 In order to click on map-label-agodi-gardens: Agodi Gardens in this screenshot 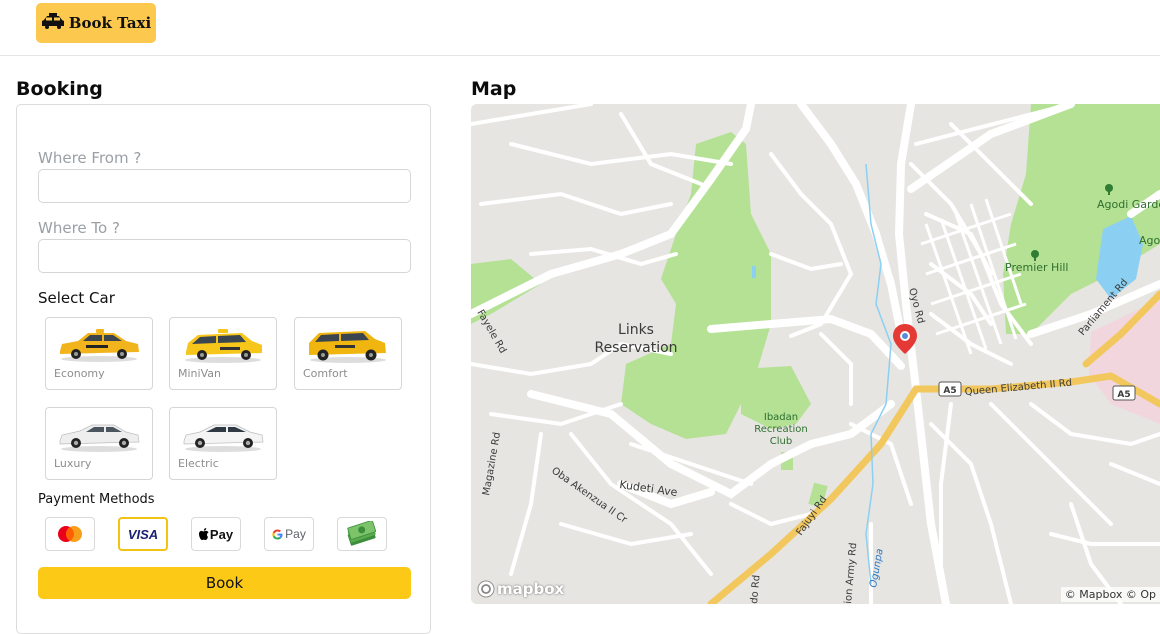, I will do `click(1128, 204)`.